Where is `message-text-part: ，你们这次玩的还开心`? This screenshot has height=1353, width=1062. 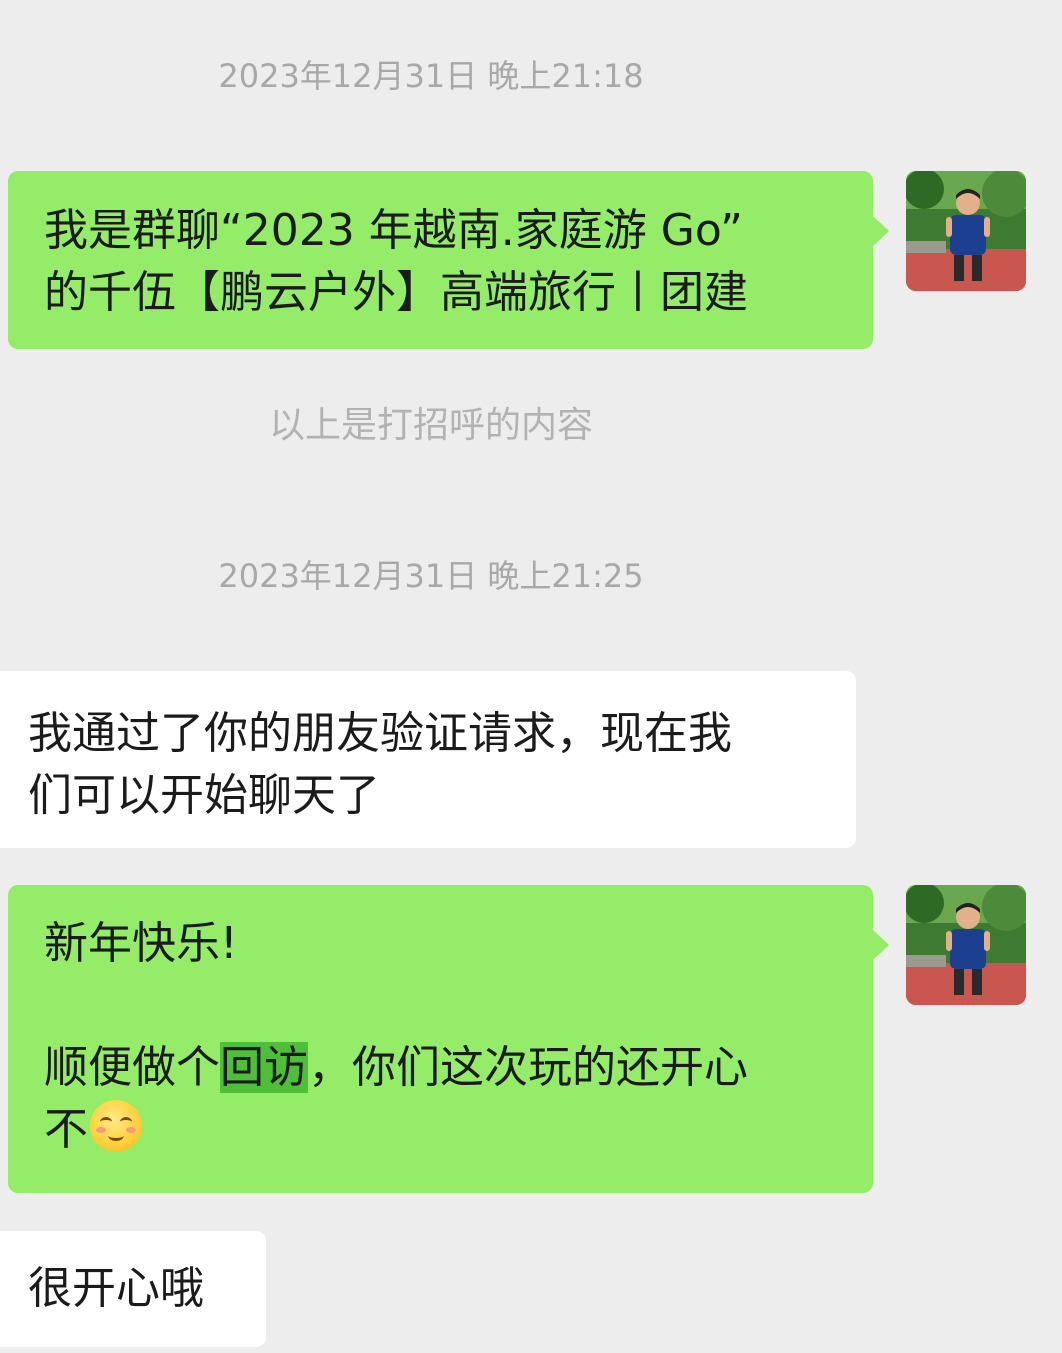 message-text-part: ，你们这次玩的还开心 is located at coordinates (528, 1067).